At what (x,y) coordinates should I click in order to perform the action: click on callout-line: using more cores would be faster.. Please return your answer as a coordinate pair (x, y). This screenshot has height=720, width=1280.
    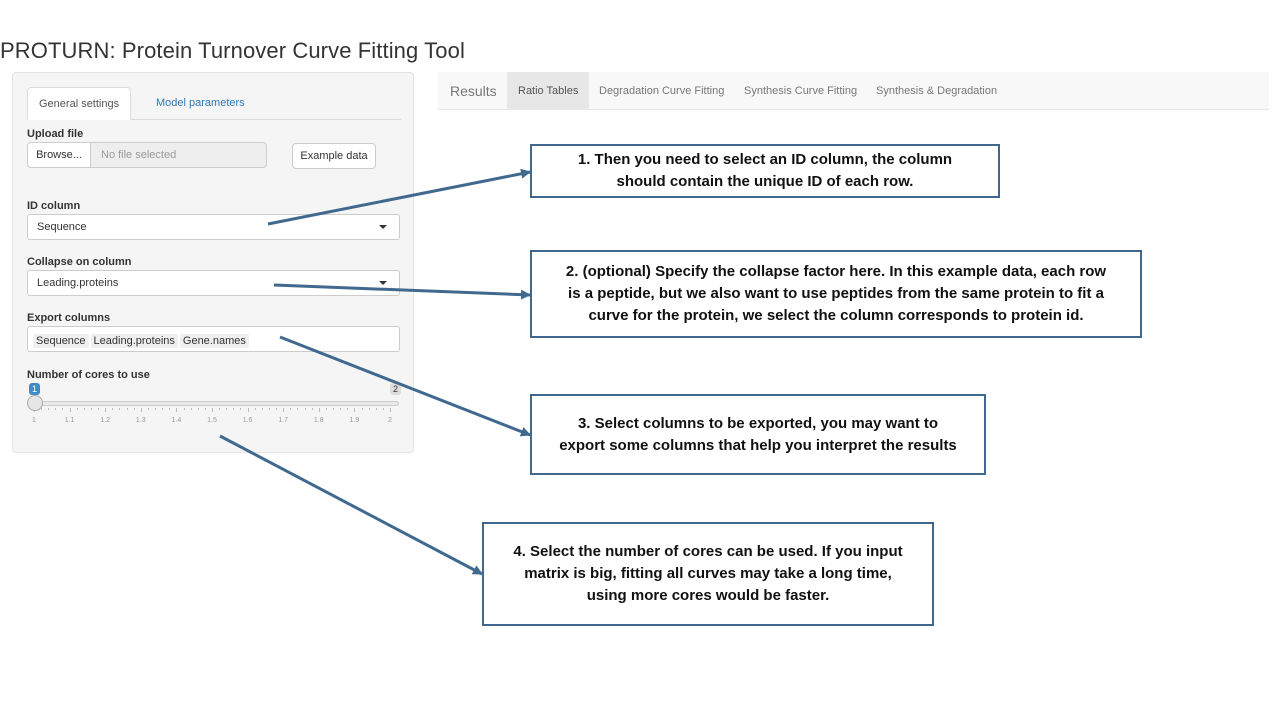
    Looking at the image, I should click on (708, 595).